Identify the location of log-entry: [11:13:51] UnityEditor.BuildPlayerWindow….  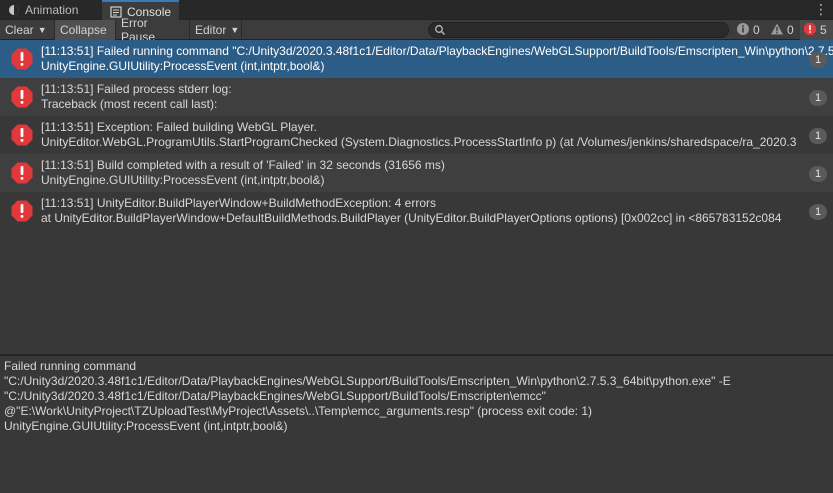
(416, 211).